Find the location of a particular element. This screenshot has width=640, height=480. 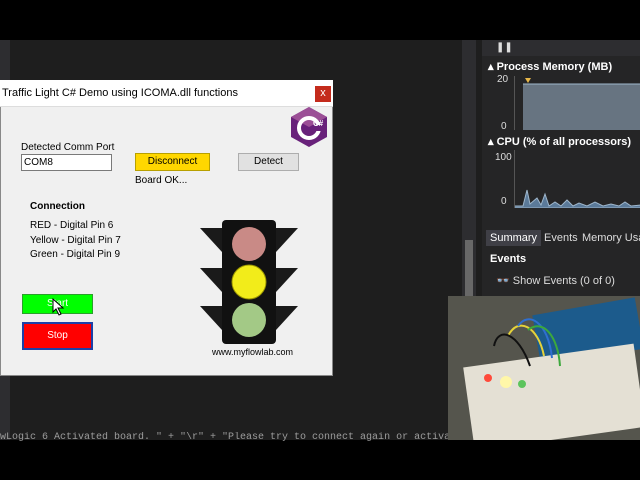

webcam-video-inset is located at coordinates (544, 368).